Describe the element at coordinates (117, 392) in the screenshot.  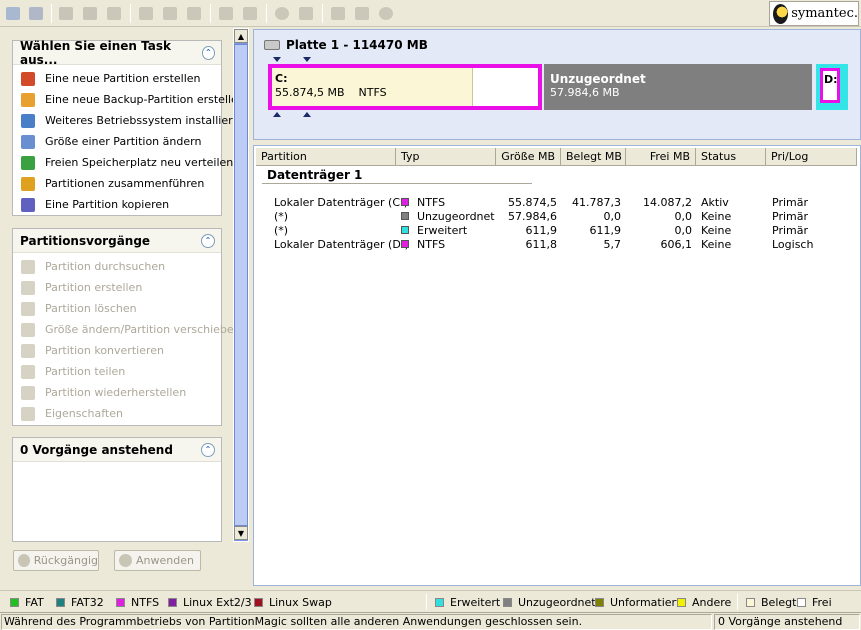
I see `operation-item: Partition wiederherstellen` at that location.